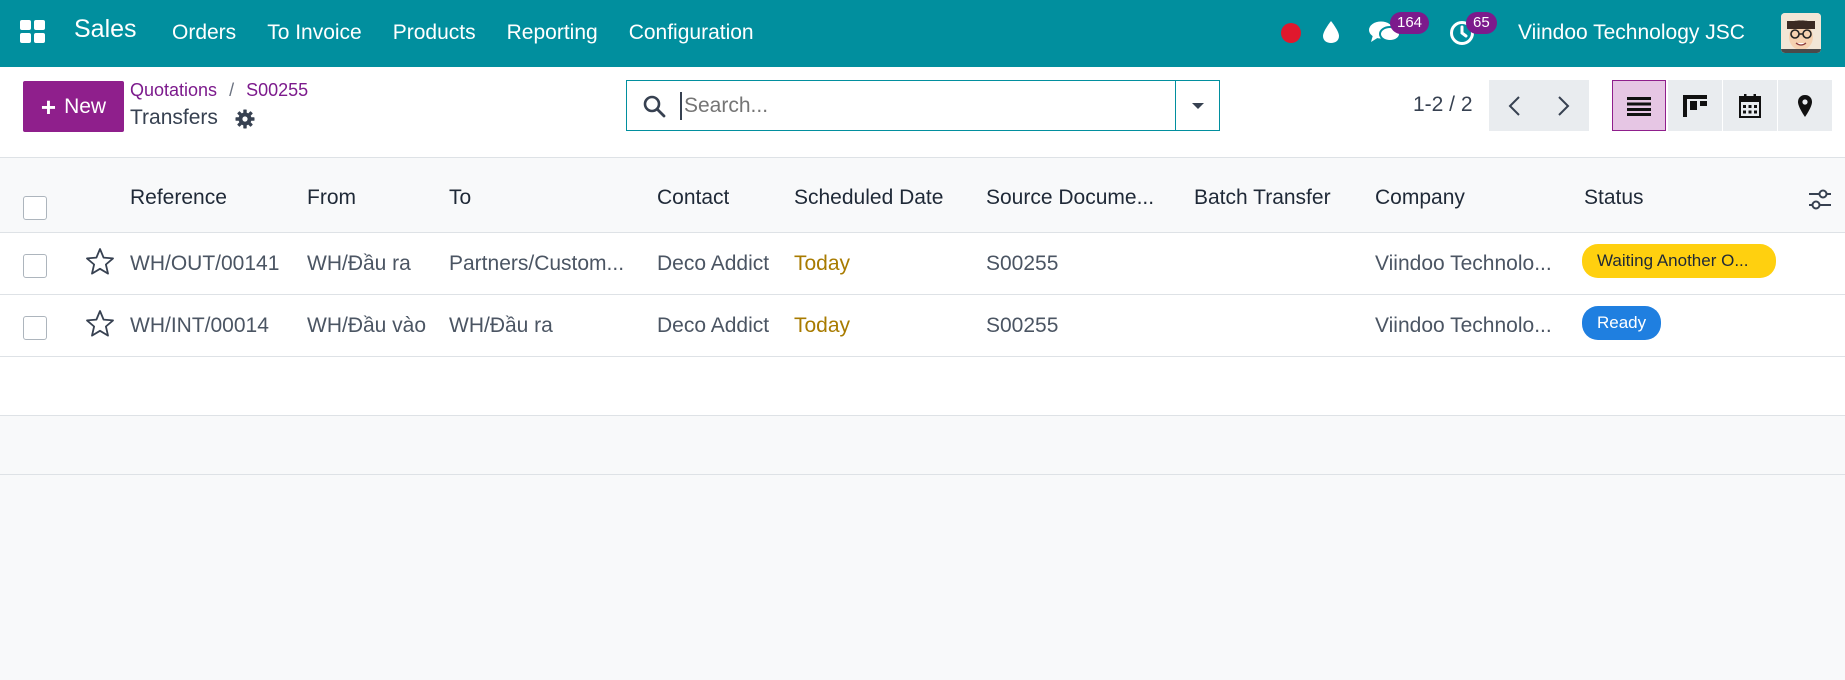 The image size is (1845, 680). I want to click on list-view-button, so click(1639, 105).